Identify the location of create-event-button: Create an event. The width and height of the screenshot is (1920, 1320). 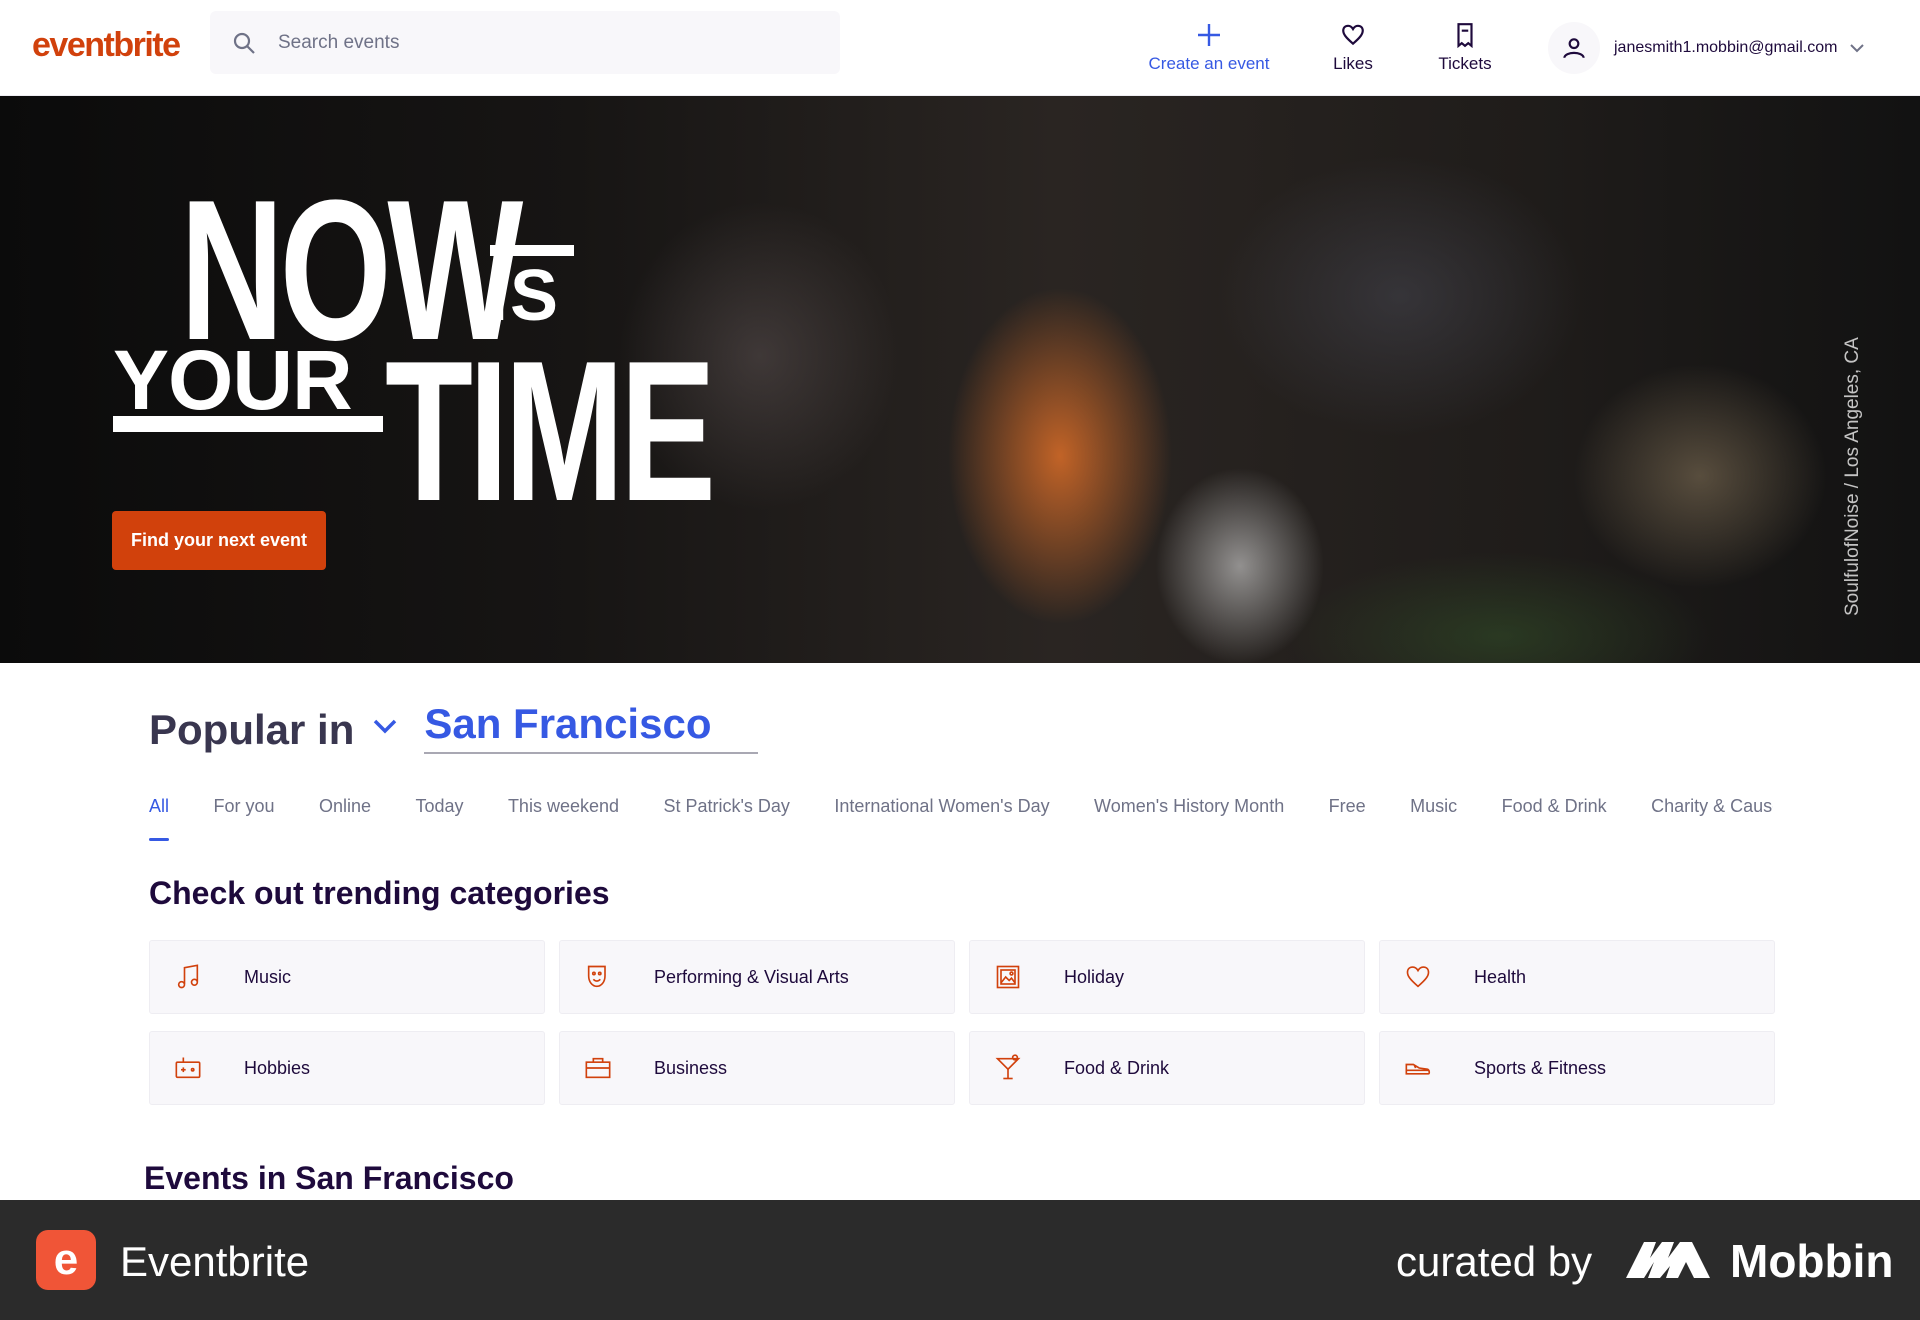
(1209, 48).